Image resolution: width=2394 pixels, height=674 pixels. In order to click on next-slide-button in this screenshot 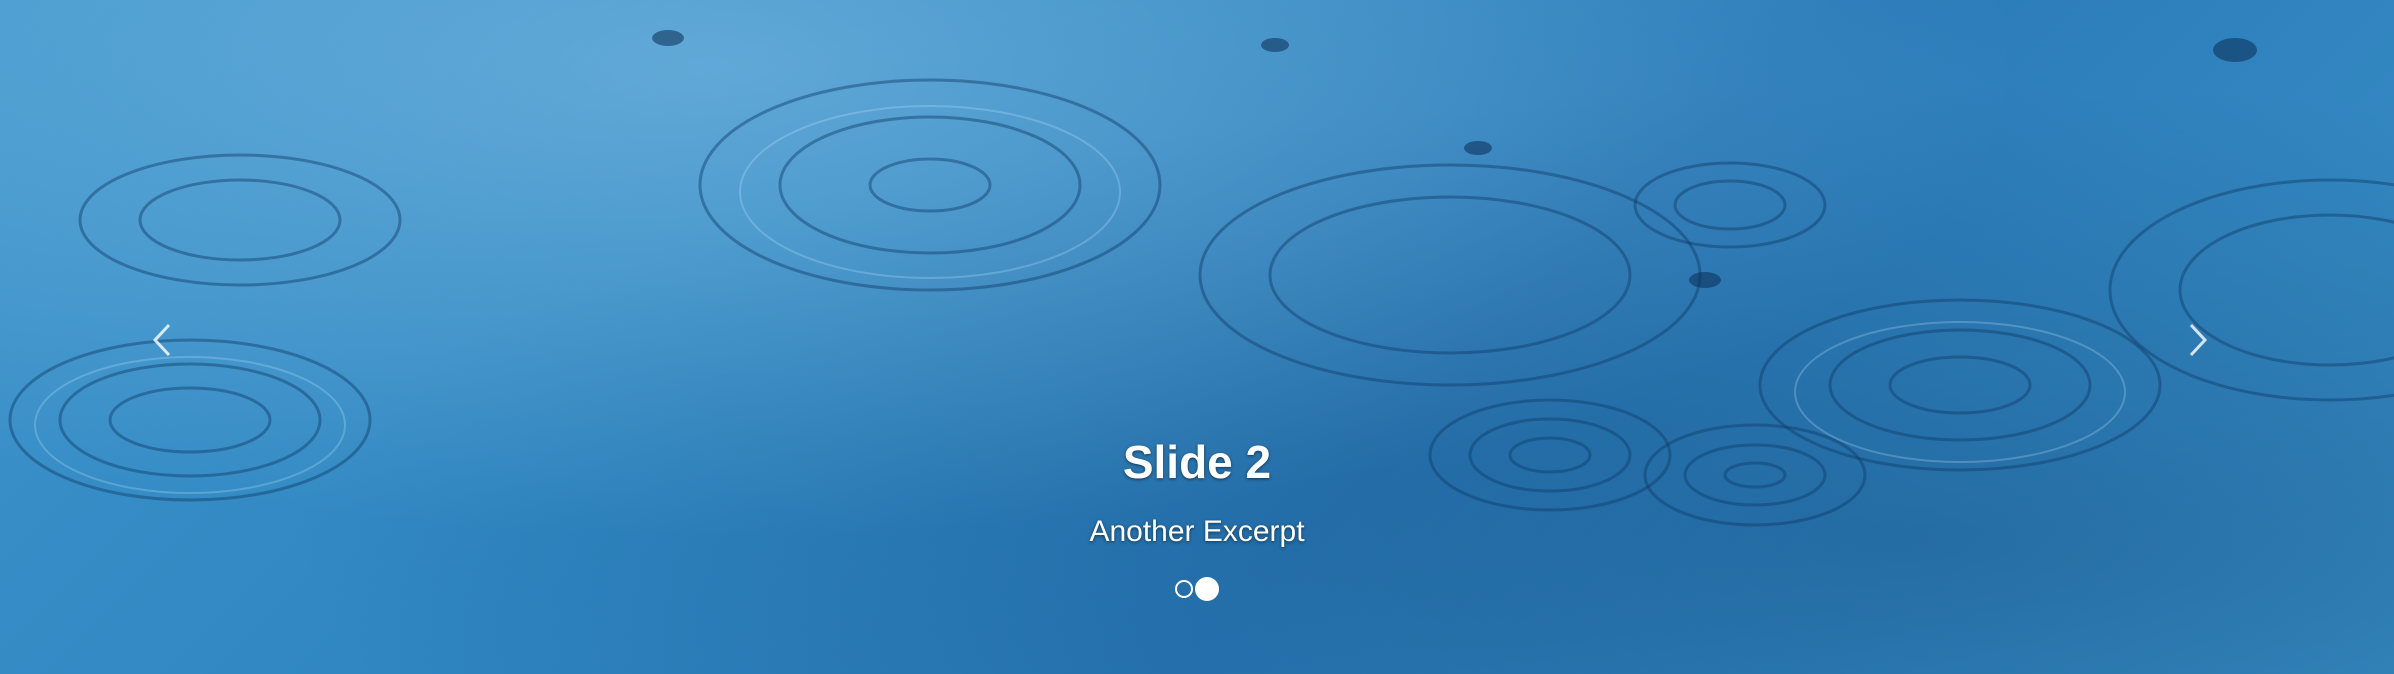, I will do `click(2198, 340)`.